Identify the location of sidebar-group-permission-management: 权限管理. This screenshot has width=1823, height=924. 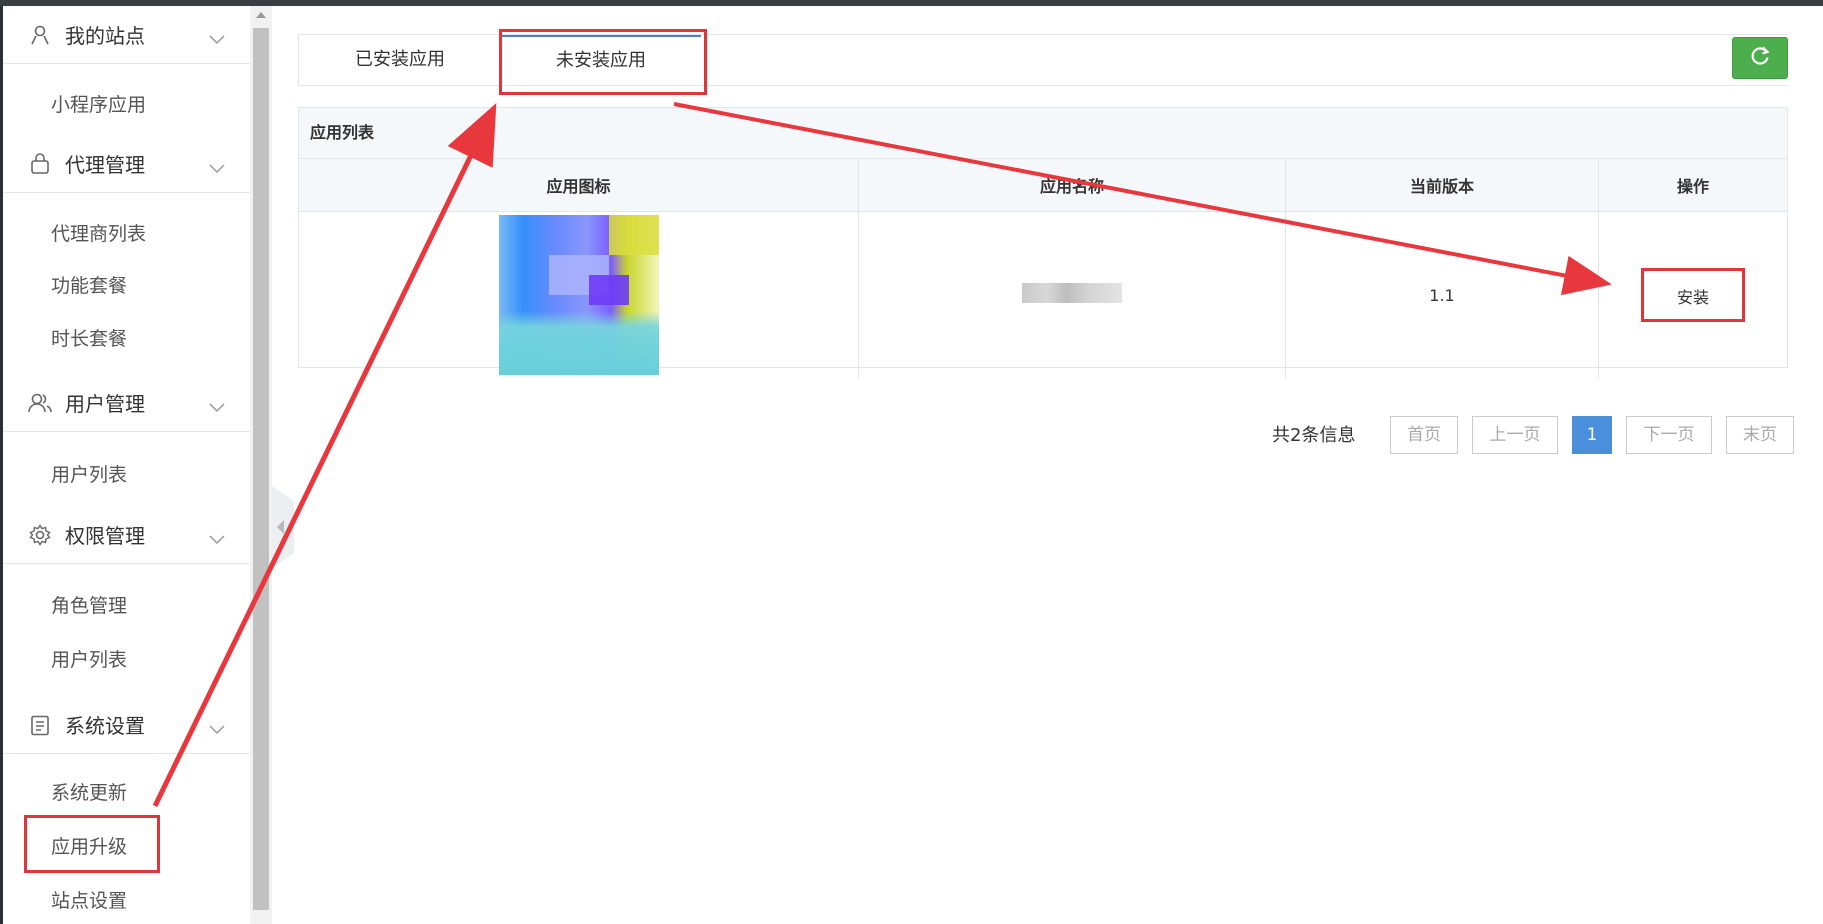
(128, 535).